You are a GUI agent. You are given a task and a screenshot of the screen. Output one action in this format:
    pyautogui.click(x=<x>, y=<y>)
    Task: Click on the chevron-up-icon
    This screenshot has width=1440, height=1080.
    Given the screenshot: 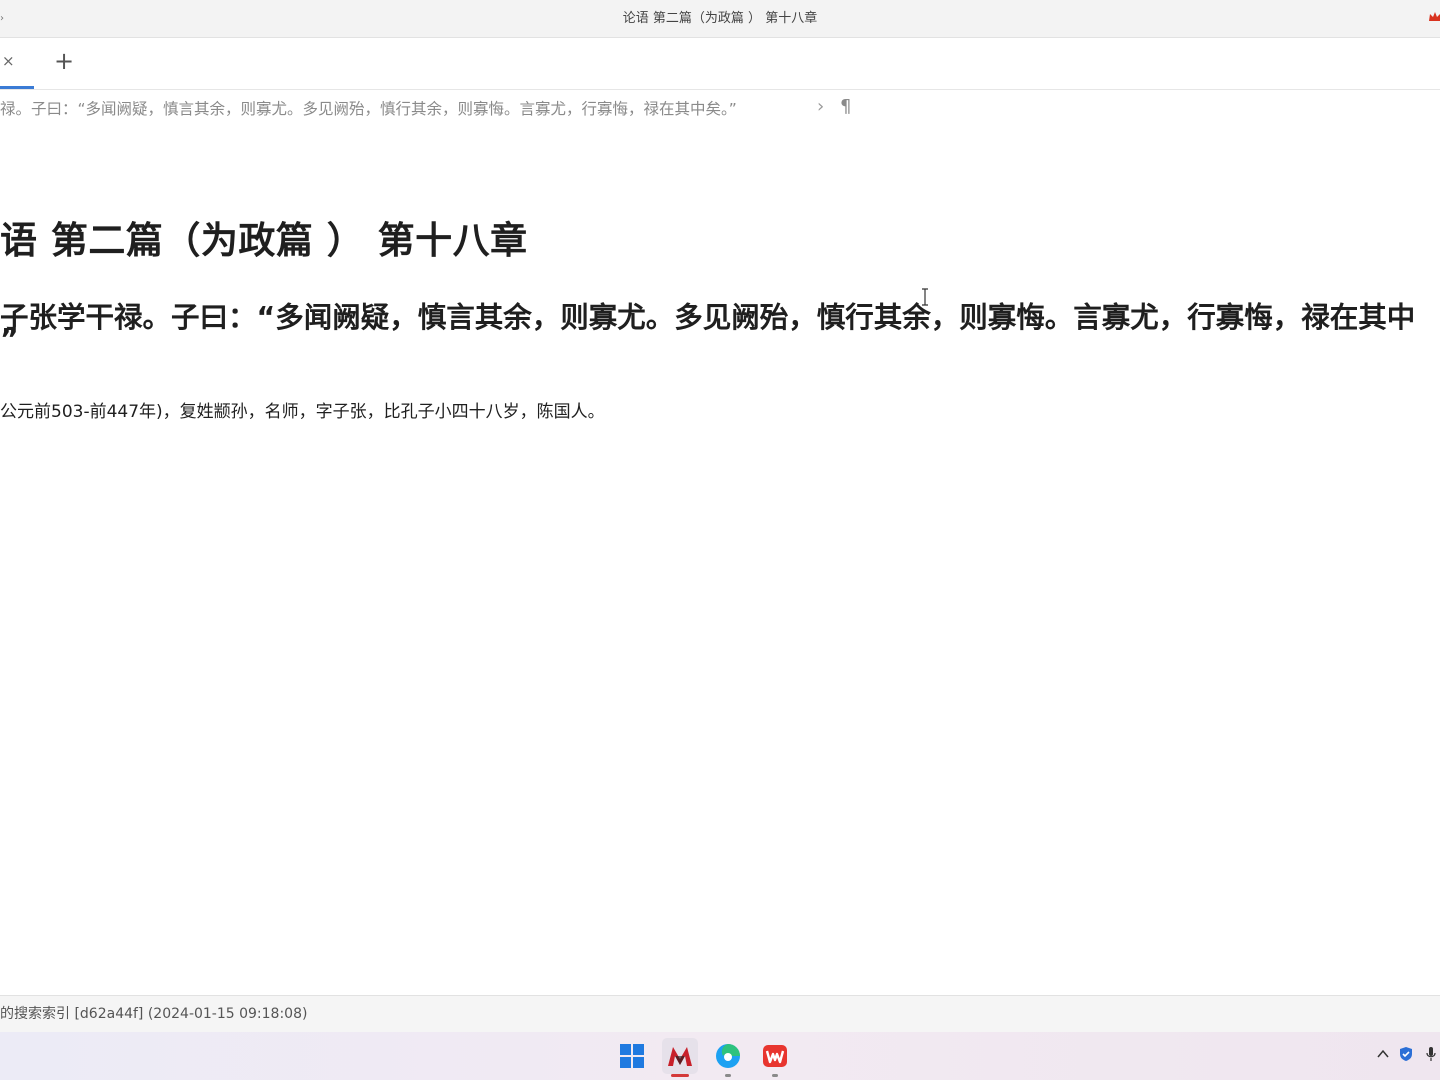 What is the action you would take?
    pyautogui.click(x=1383, y=1055)
    